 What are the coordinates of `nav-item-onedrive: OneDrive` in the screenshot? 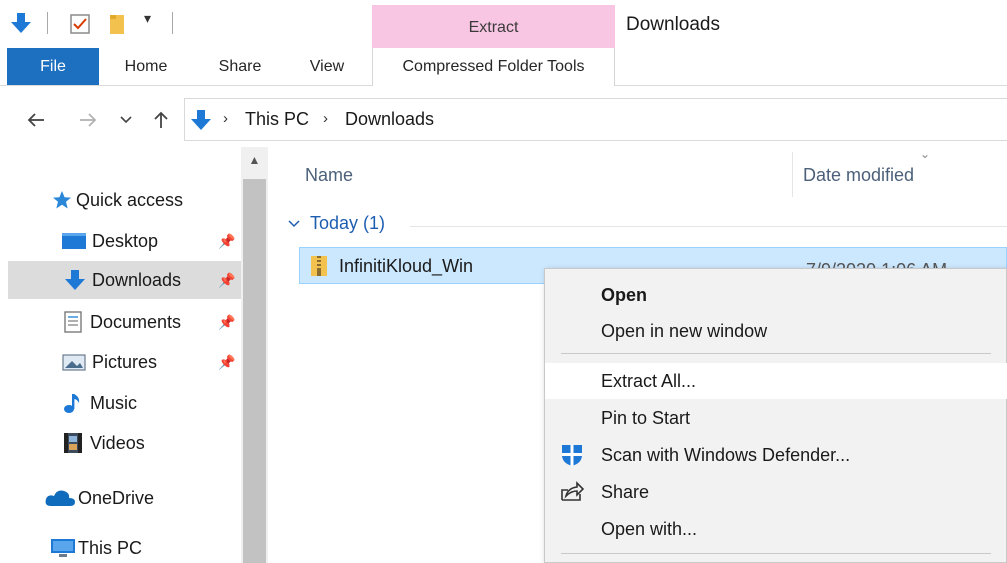 It's located at (142, 498).